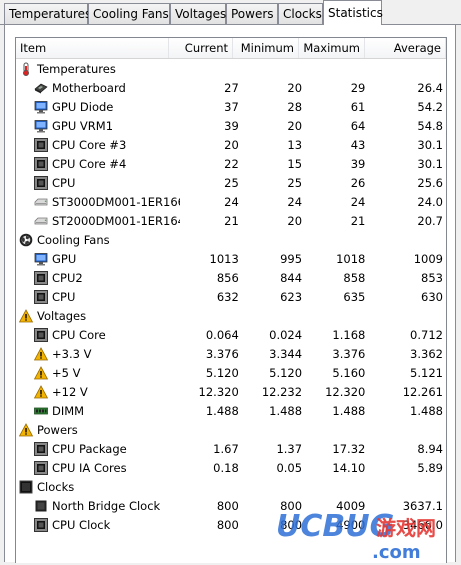 Image resolution: width=461 pixels, height=565 pixels. I want to click on cell-min: 800, so click(291, 505).